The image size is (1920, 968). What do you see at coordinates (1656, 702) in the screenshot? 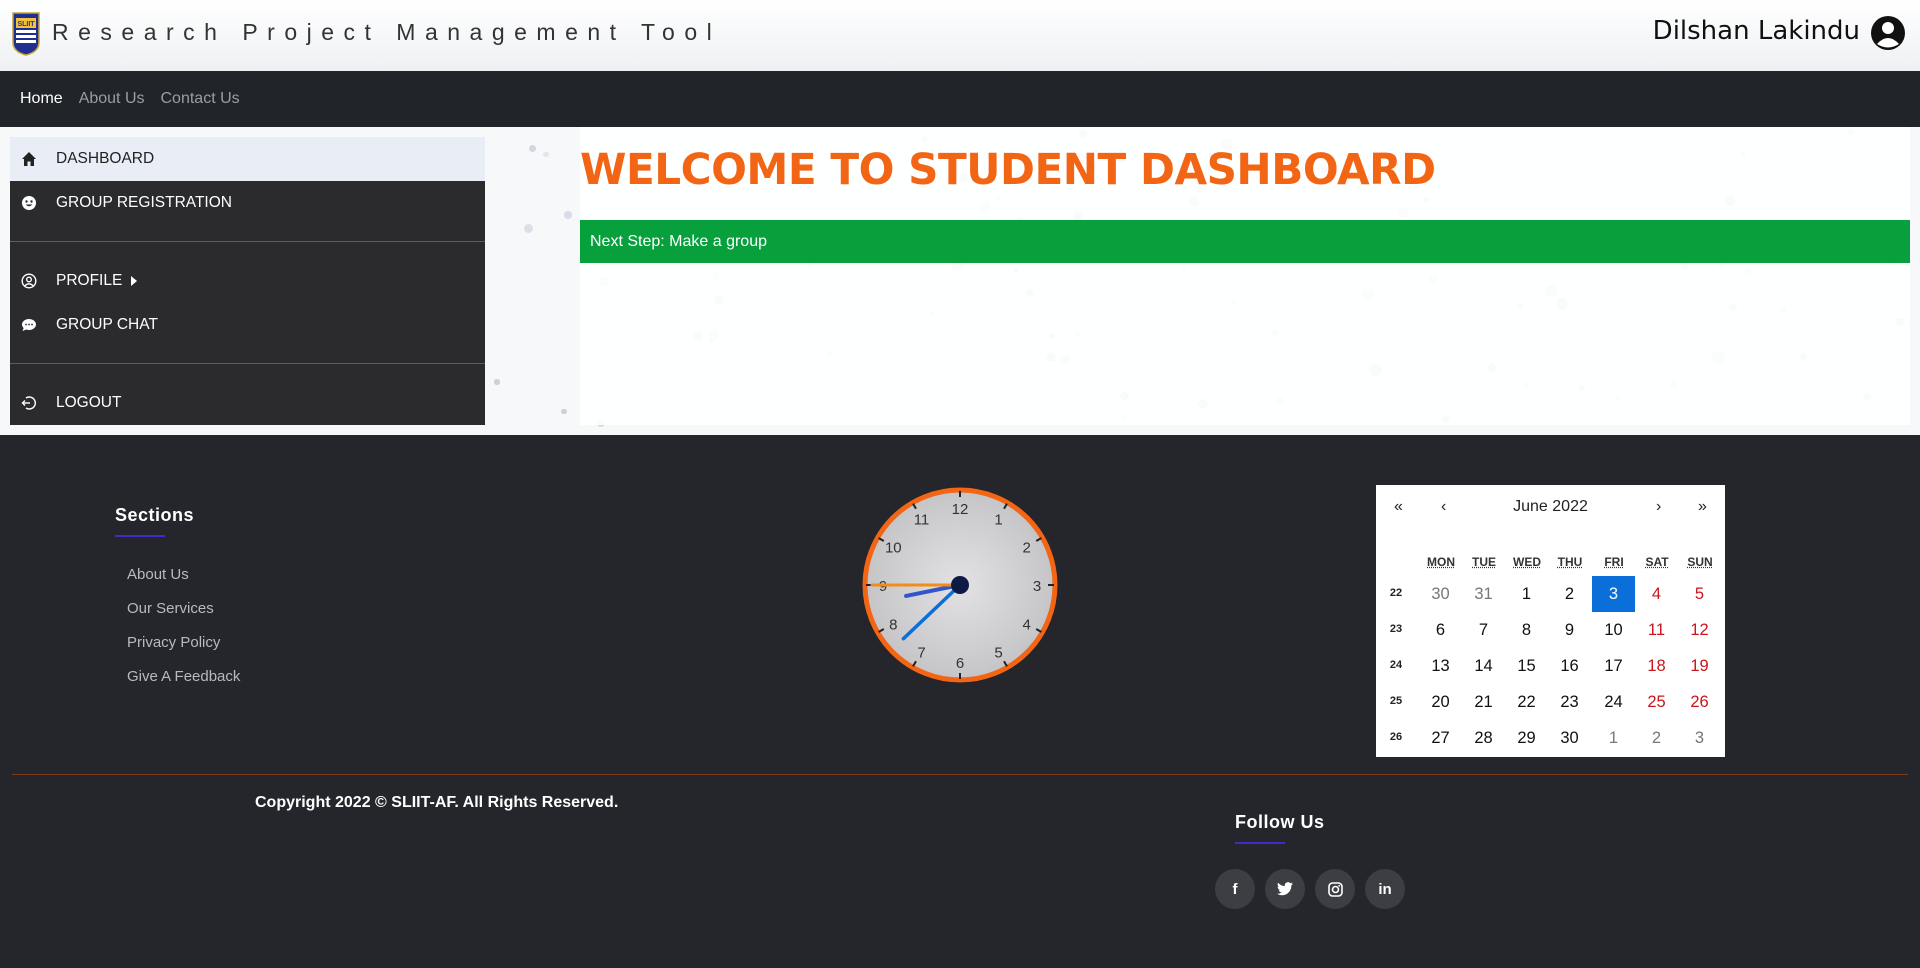
I see `calendar-day: 25` at bounding box center [1656, 702].